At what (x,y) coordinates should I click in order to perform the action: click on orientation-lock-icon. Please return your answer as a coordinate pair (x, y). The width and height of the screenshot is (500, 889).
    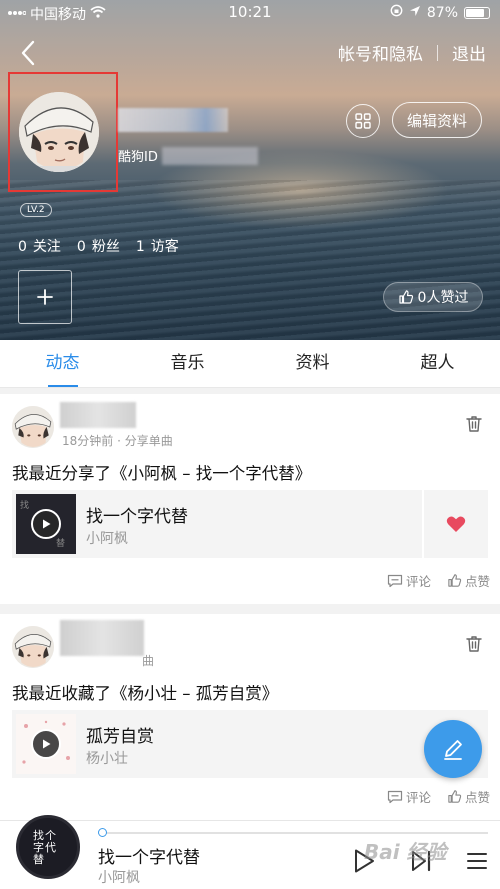
    Looking at the image, I should click on (396, 12).